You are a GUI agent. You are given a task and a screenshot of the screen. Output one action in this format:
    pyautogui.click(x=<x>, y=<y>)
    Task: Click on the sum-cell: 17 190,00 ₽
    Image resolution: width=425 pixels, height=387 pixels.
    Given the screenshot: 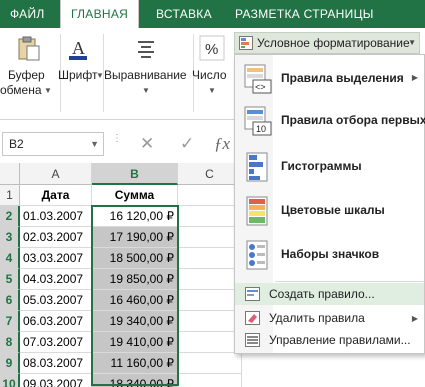 What is the action you would take?
    pyautogui.click(x=135, y=237)
    